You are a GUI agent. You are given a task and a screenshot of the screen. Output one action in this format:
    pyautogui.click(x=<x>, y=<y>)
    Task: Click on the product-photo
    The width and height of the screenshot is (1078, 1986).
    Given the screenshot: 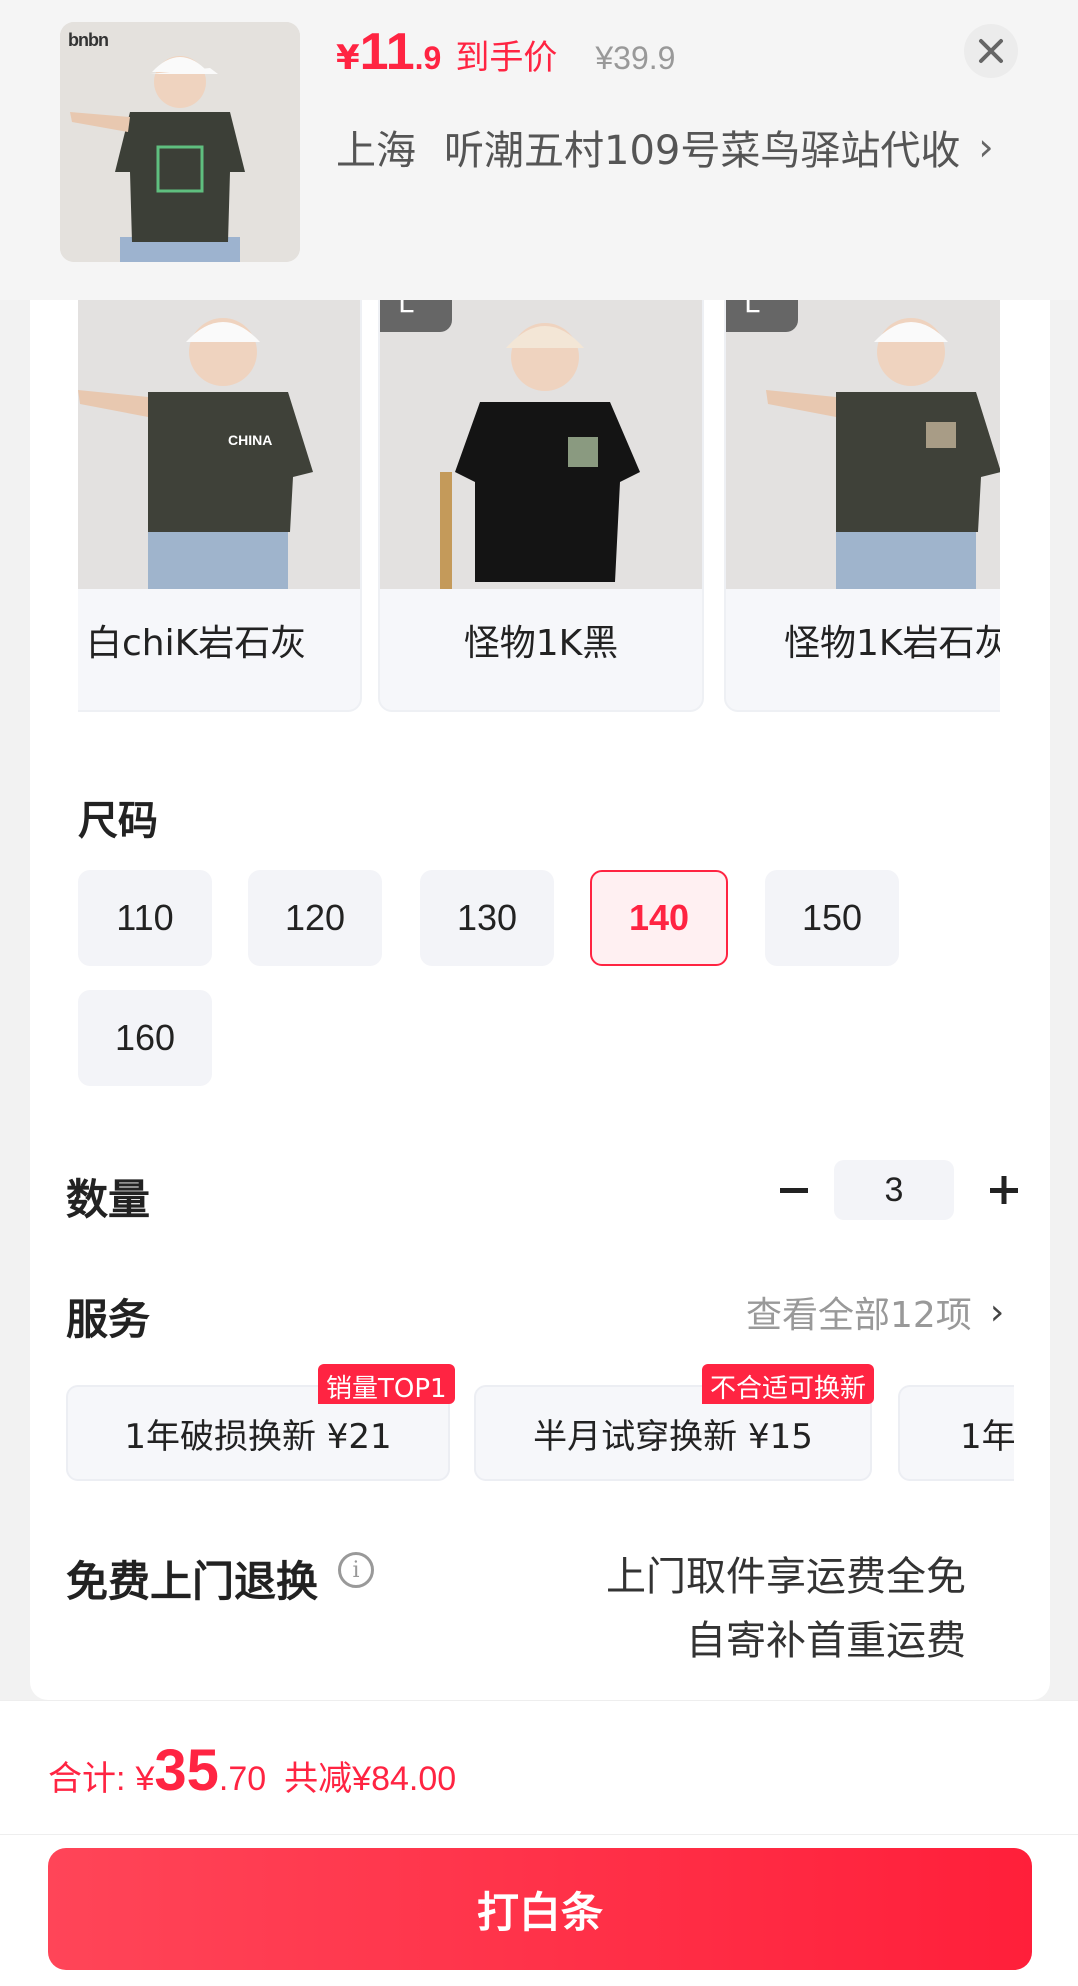 What is the action you would take?
    pyautogui.click(x=180, y=142)
    